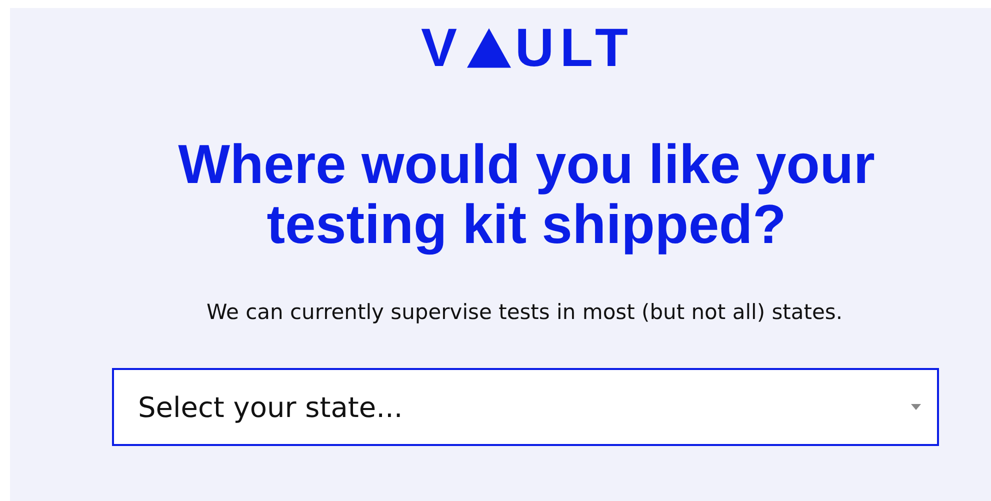  Describe the element at coordinates (574, 48) in the screenshot. I see `logo-text: ULT` at that location.